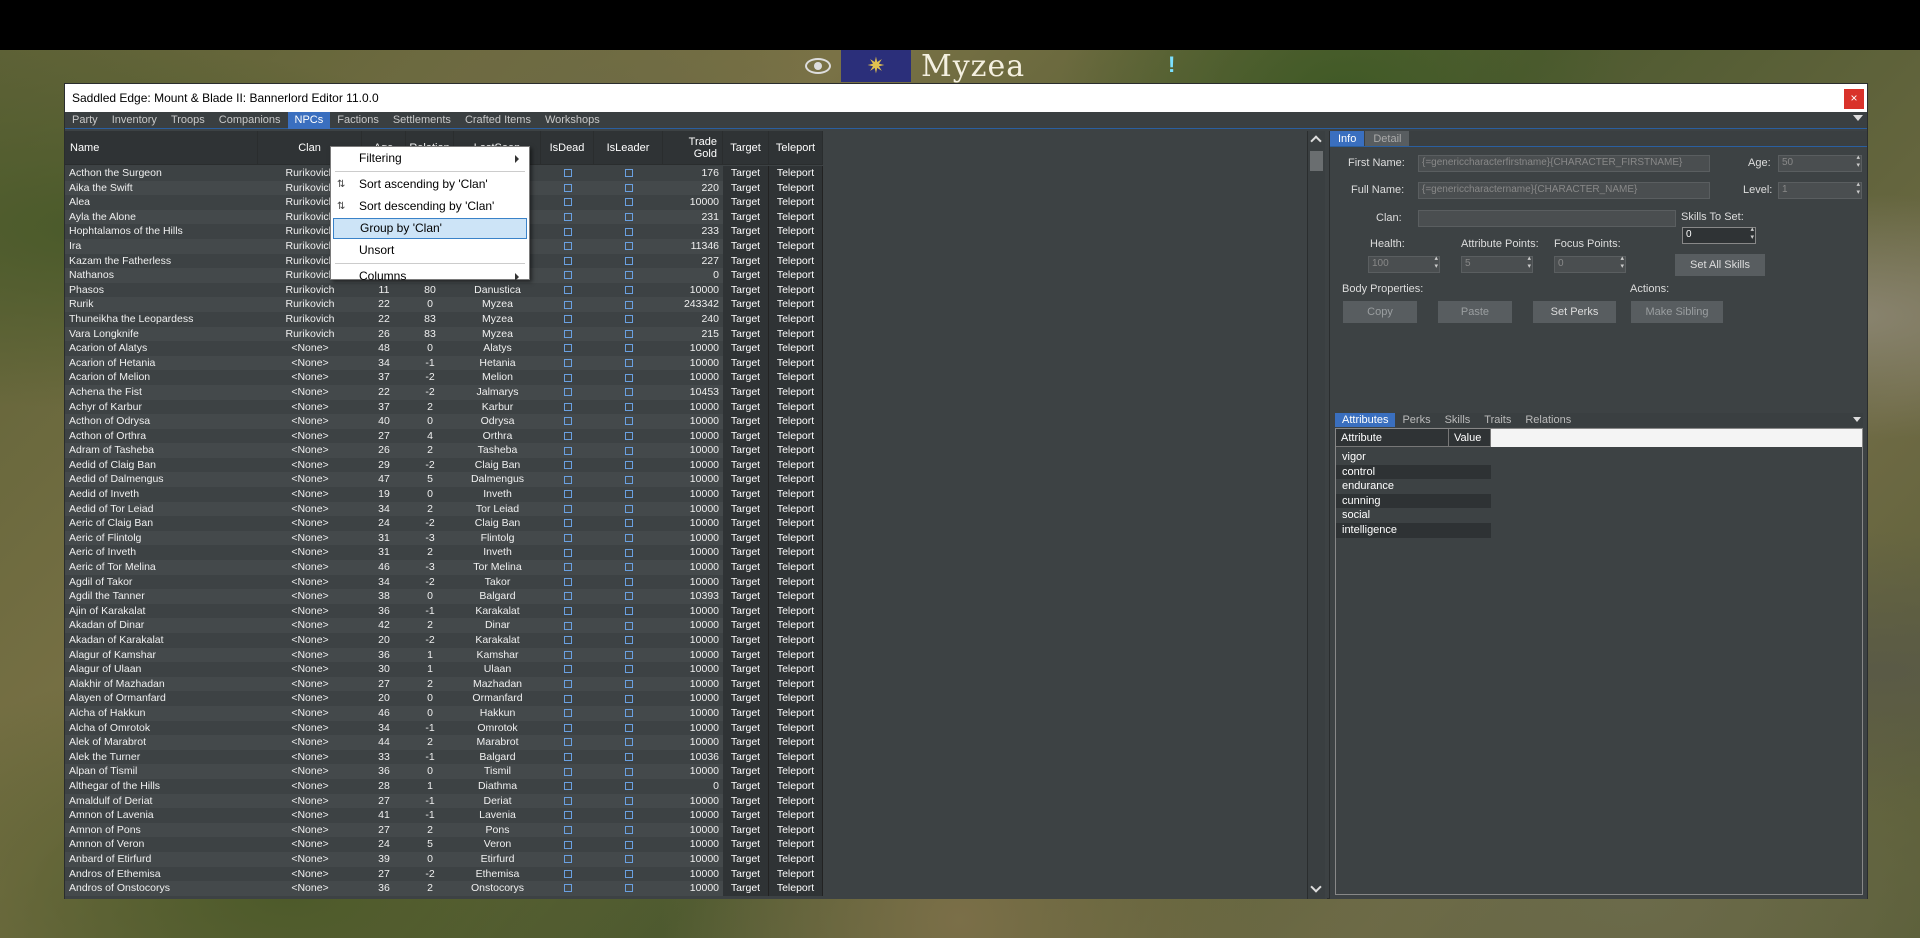  Describe the element at coordinates (384, 407) in the screenshot. I see `npc-age-cell: 37` at that location.